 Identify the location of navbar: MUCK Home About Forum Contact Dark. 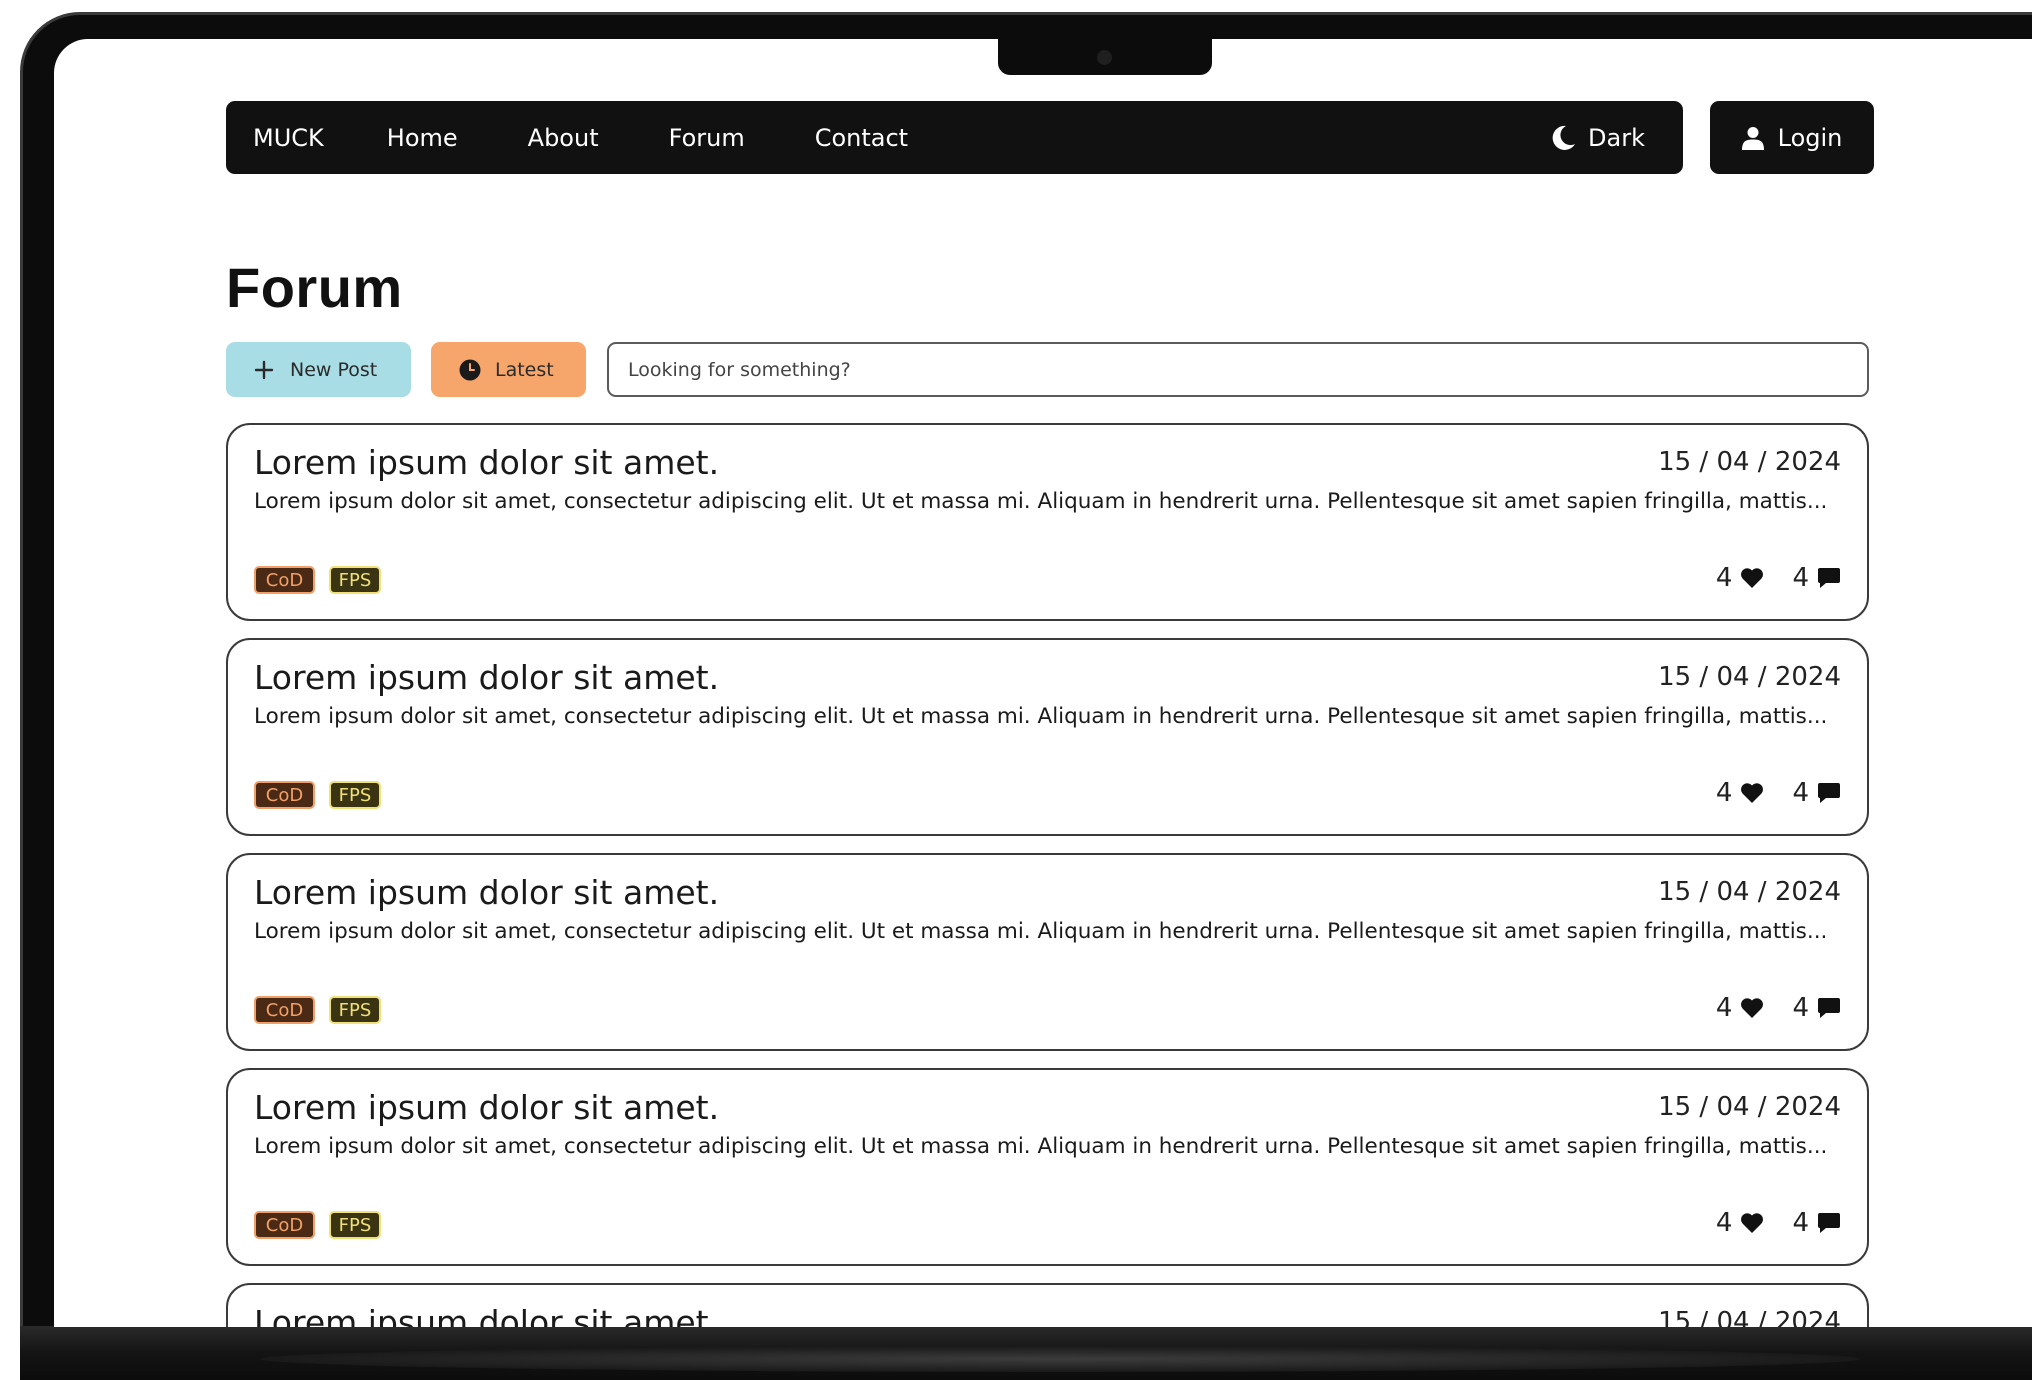
(954, 137).